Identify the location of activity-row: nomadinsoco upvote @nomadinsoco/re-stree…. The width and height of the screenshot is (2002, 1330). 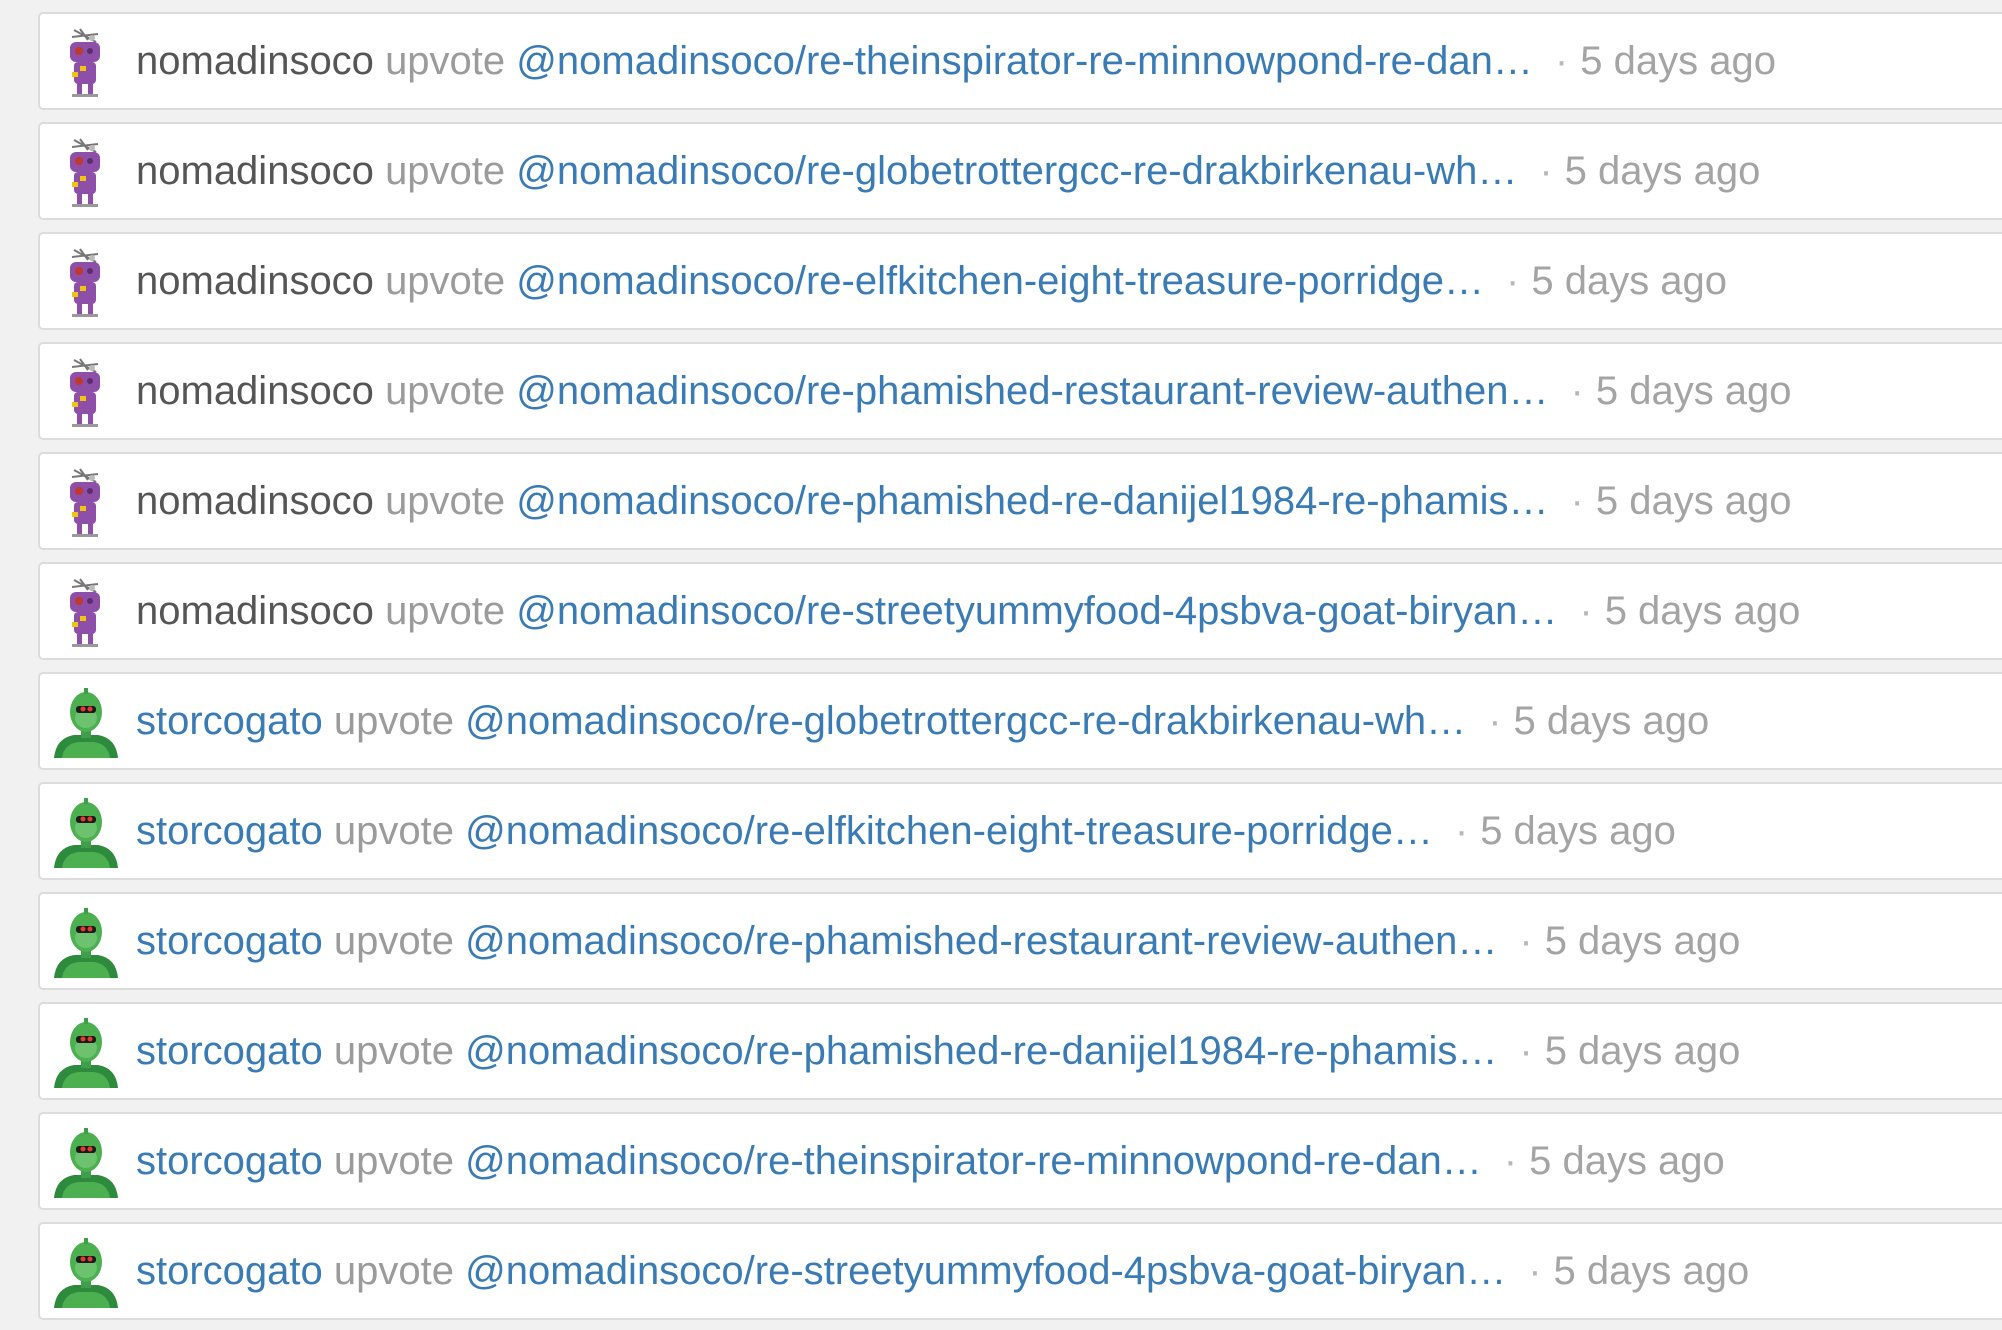
(1020, 611).